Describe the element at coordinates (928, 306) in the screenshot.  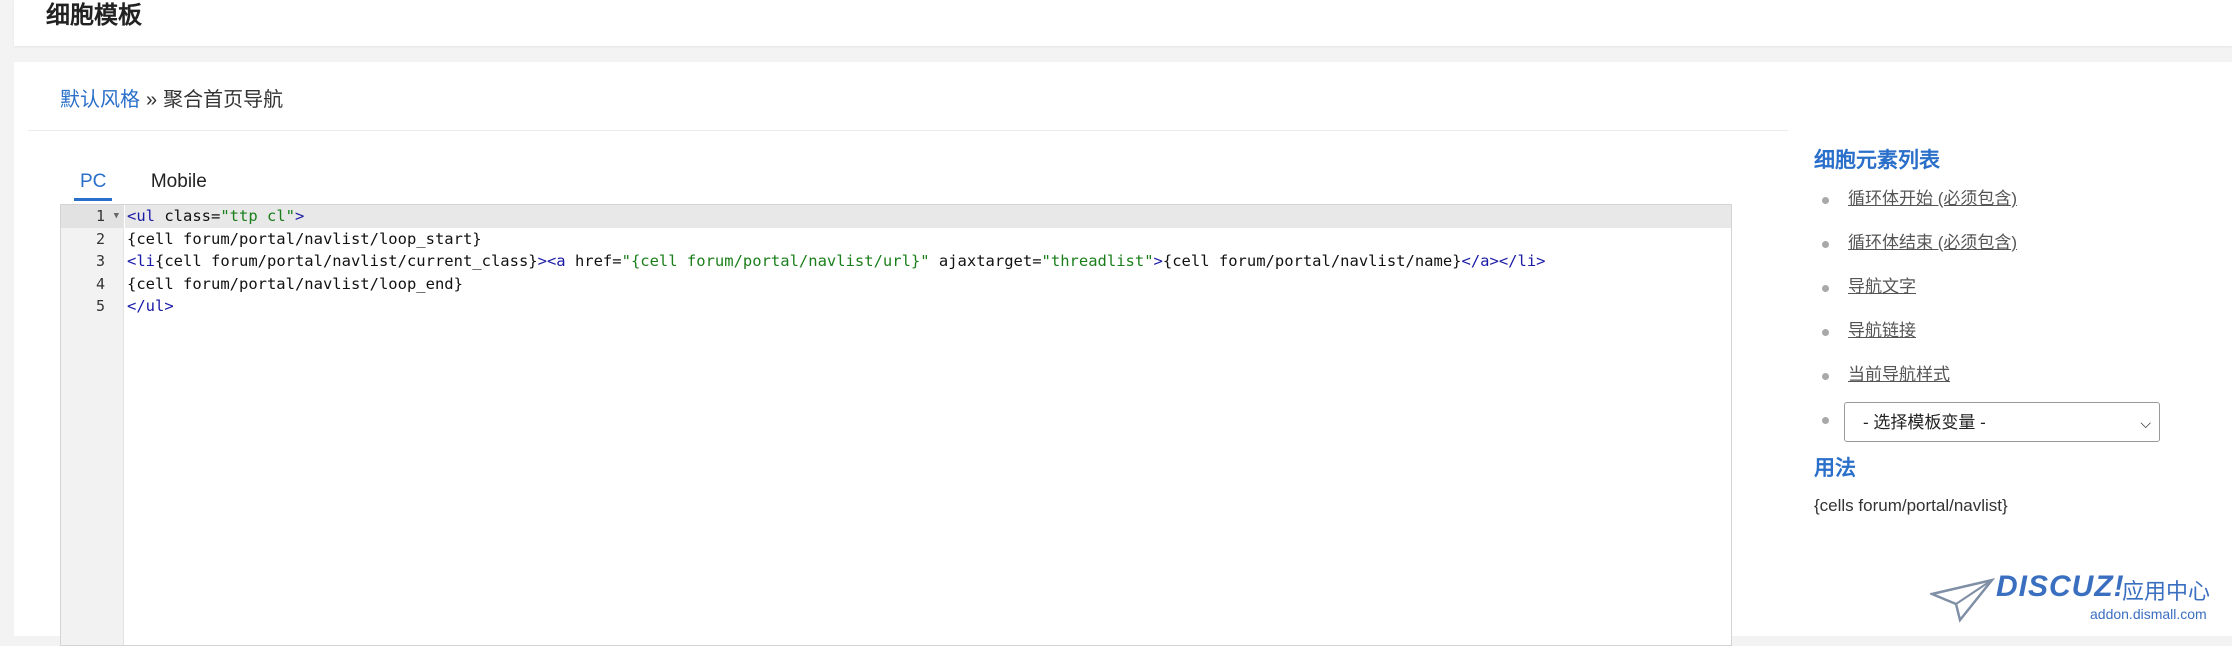
I see `code-line-5: </ul>` at that location.